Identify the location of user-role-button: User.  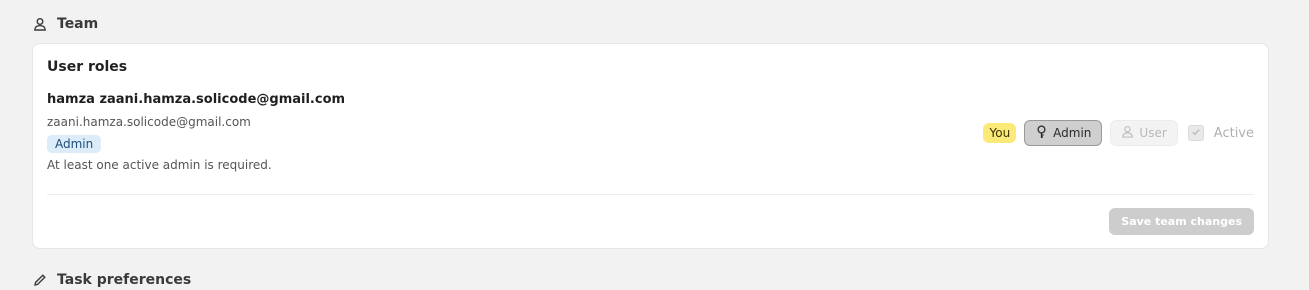
(1144, 133).